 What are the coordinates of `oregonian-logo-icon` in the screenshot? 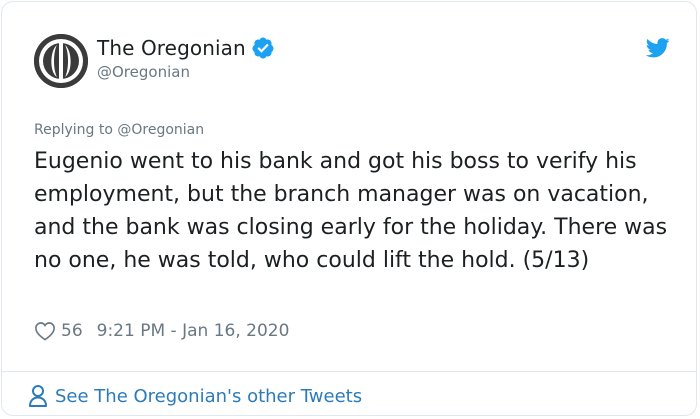 It's located at (61, 61).